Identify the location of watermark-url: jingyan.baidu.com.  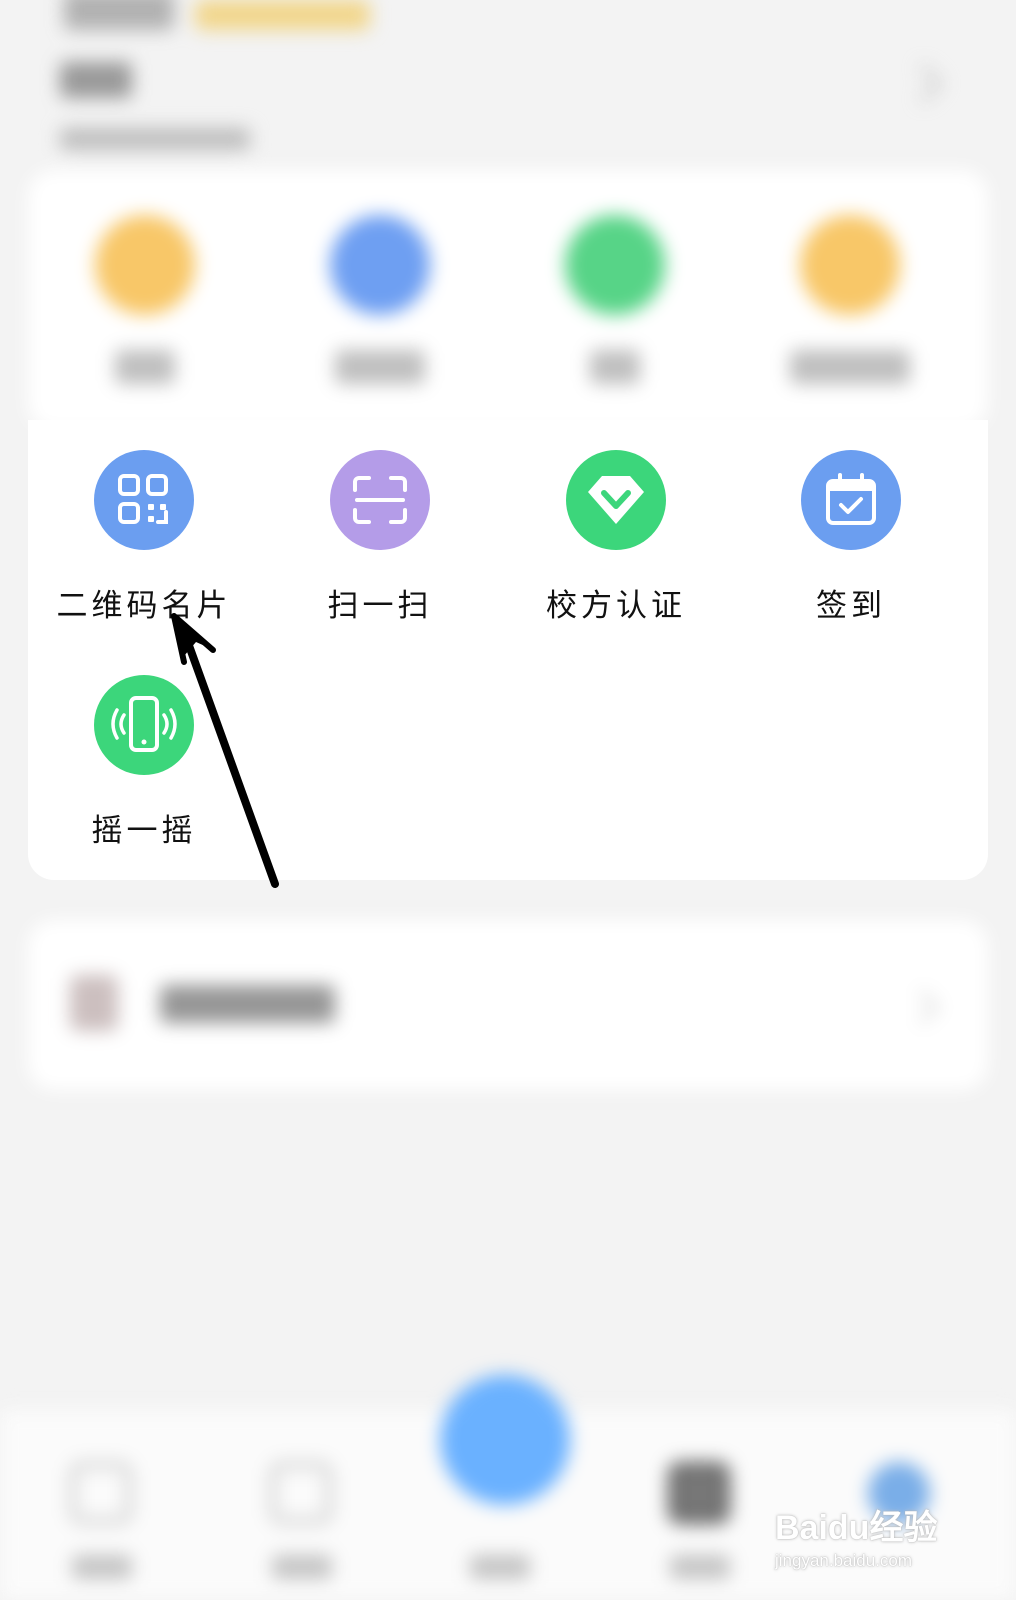
(844, 1560).